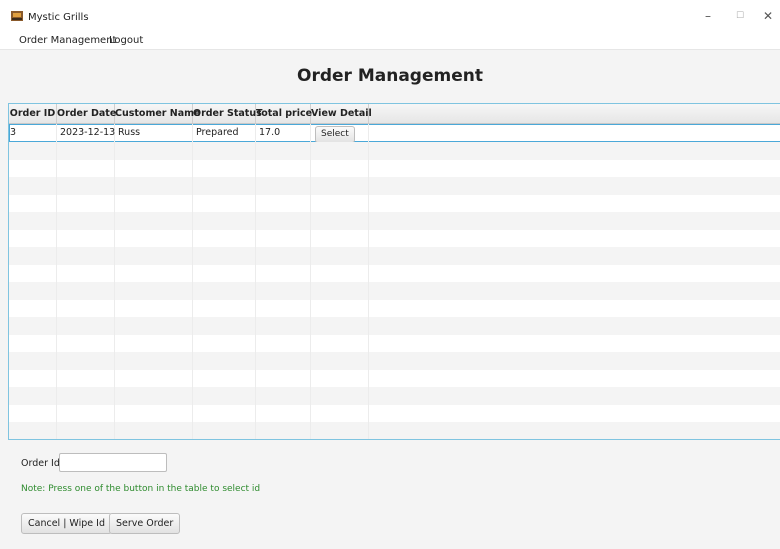 The image size is (780, 549). I want to click on select-order-button: Select, so click(335, 134).